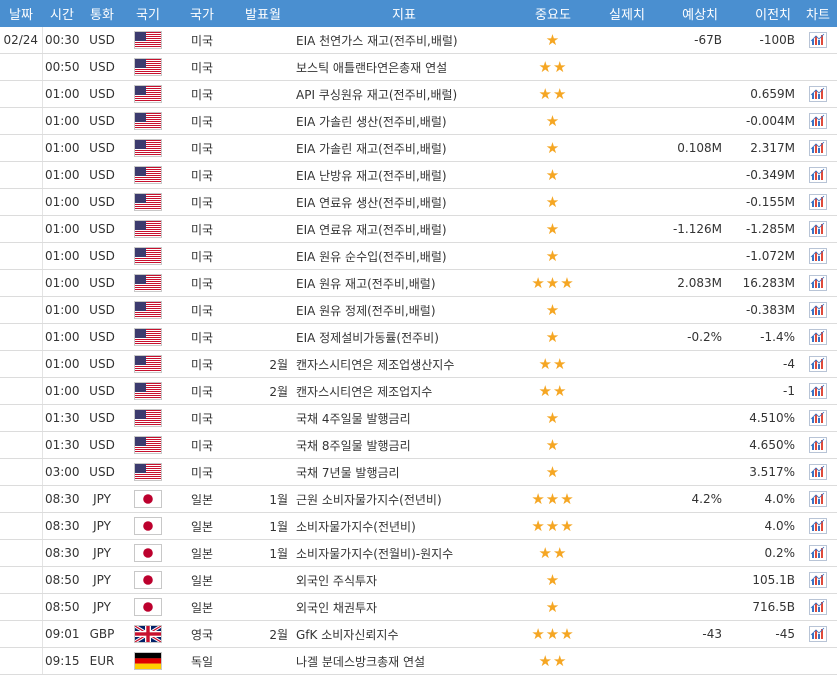 Image resolution: width=837 pixels, height=677 pixels. I want to click on jp-flag-icon, so click(148, 580).